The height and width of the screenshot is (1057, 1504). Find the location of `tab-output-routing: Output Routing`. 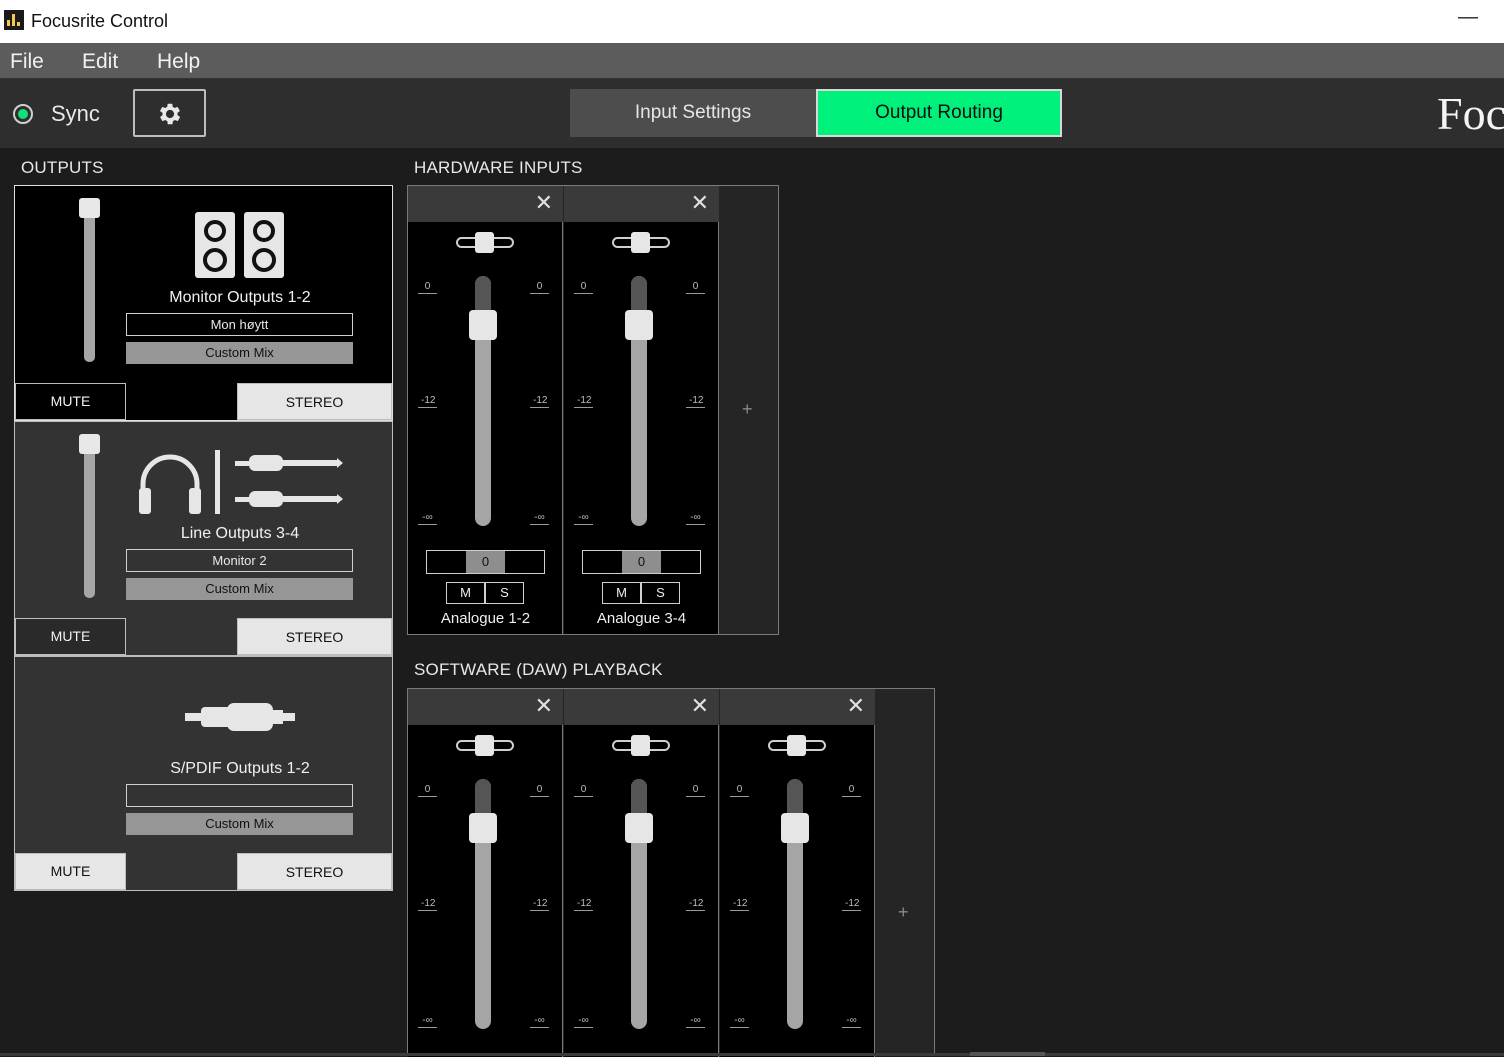

tab-output-routing: Output Routing is located at coordinates (939, 113).